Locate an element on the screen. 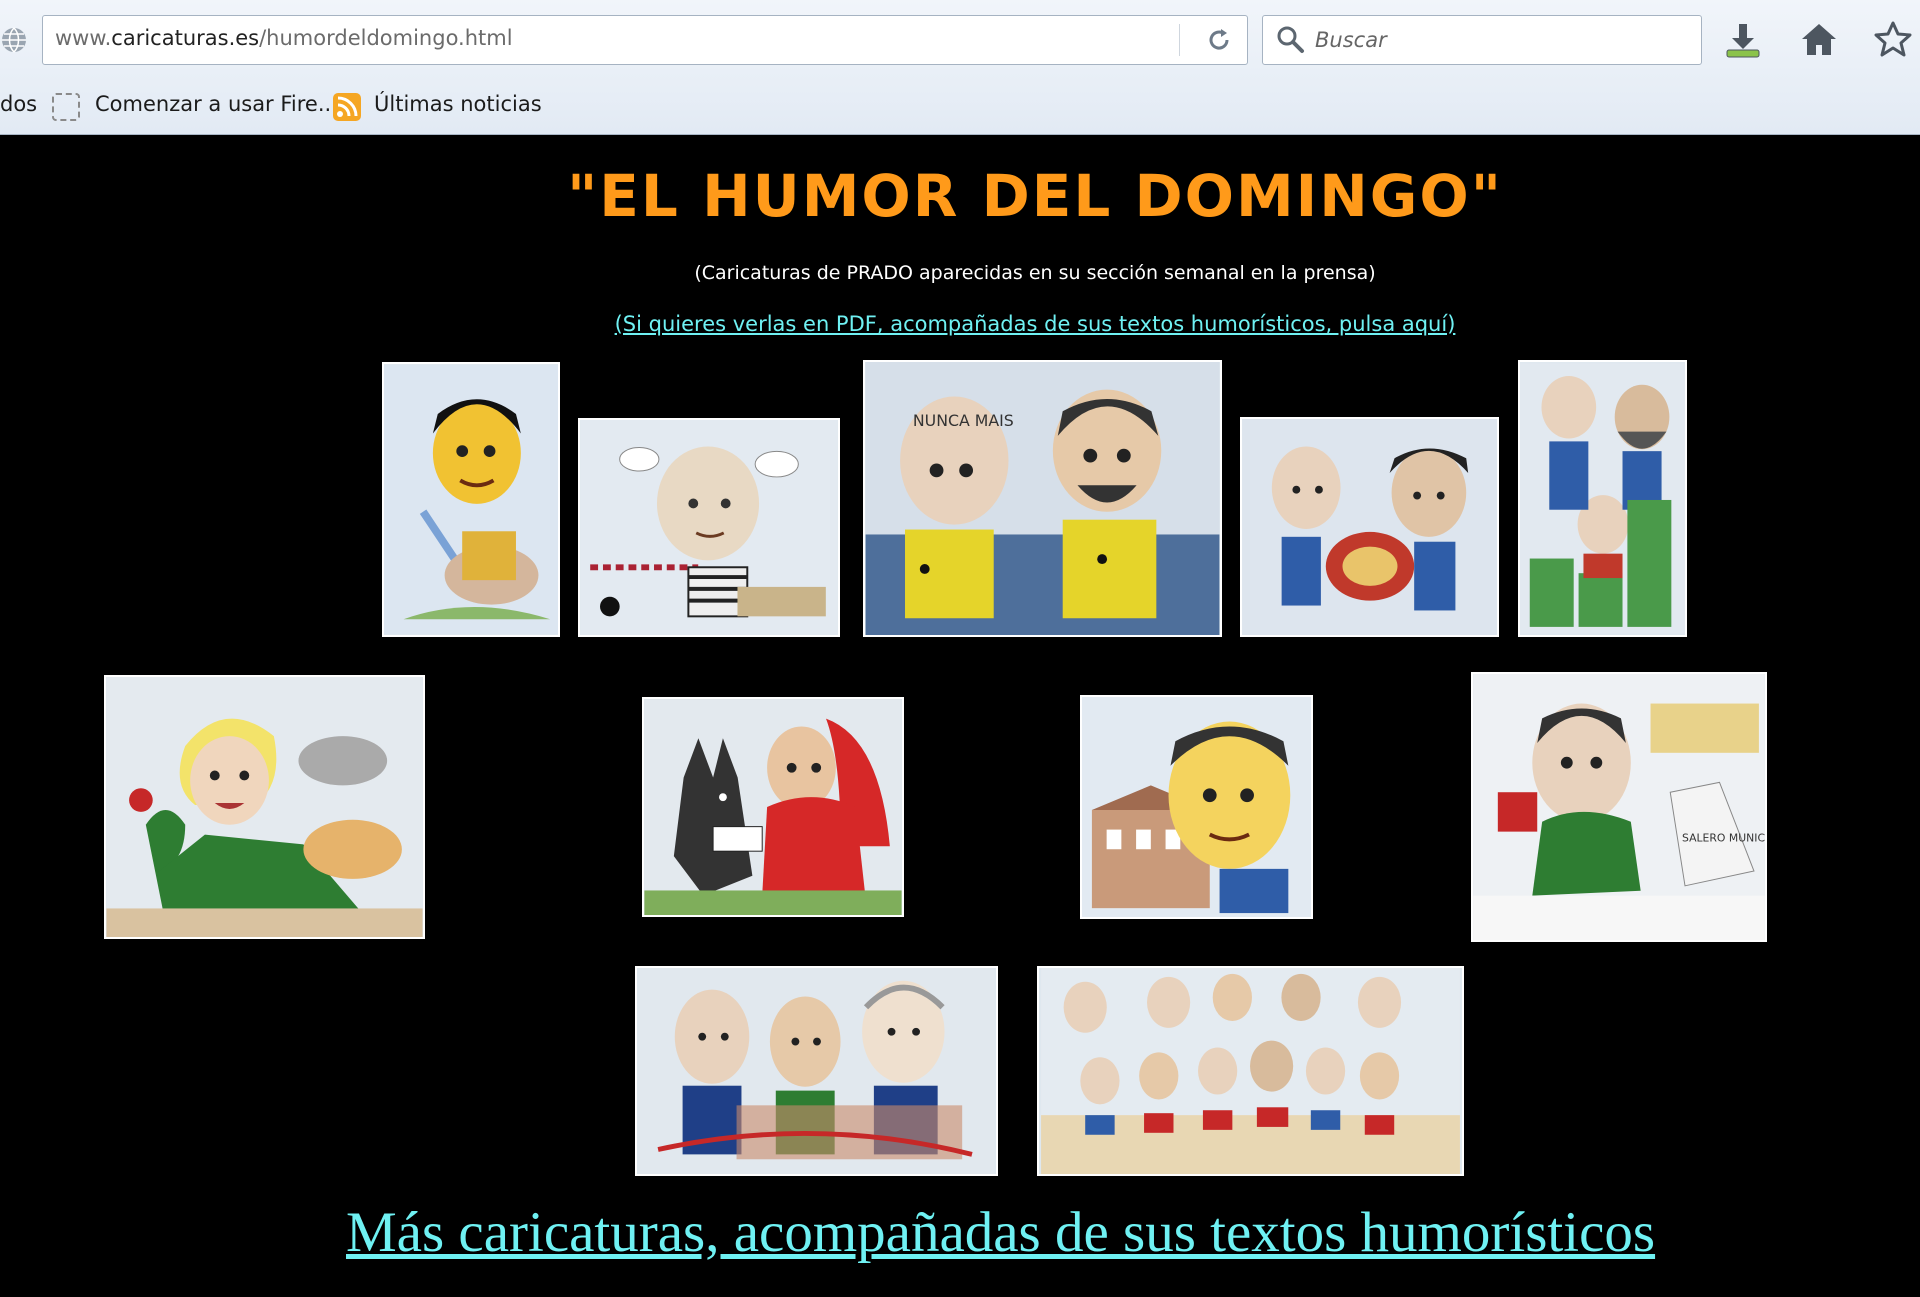  caricature-image-9: SALERO MUNICIPAL is located at coordinates (1619, 807).